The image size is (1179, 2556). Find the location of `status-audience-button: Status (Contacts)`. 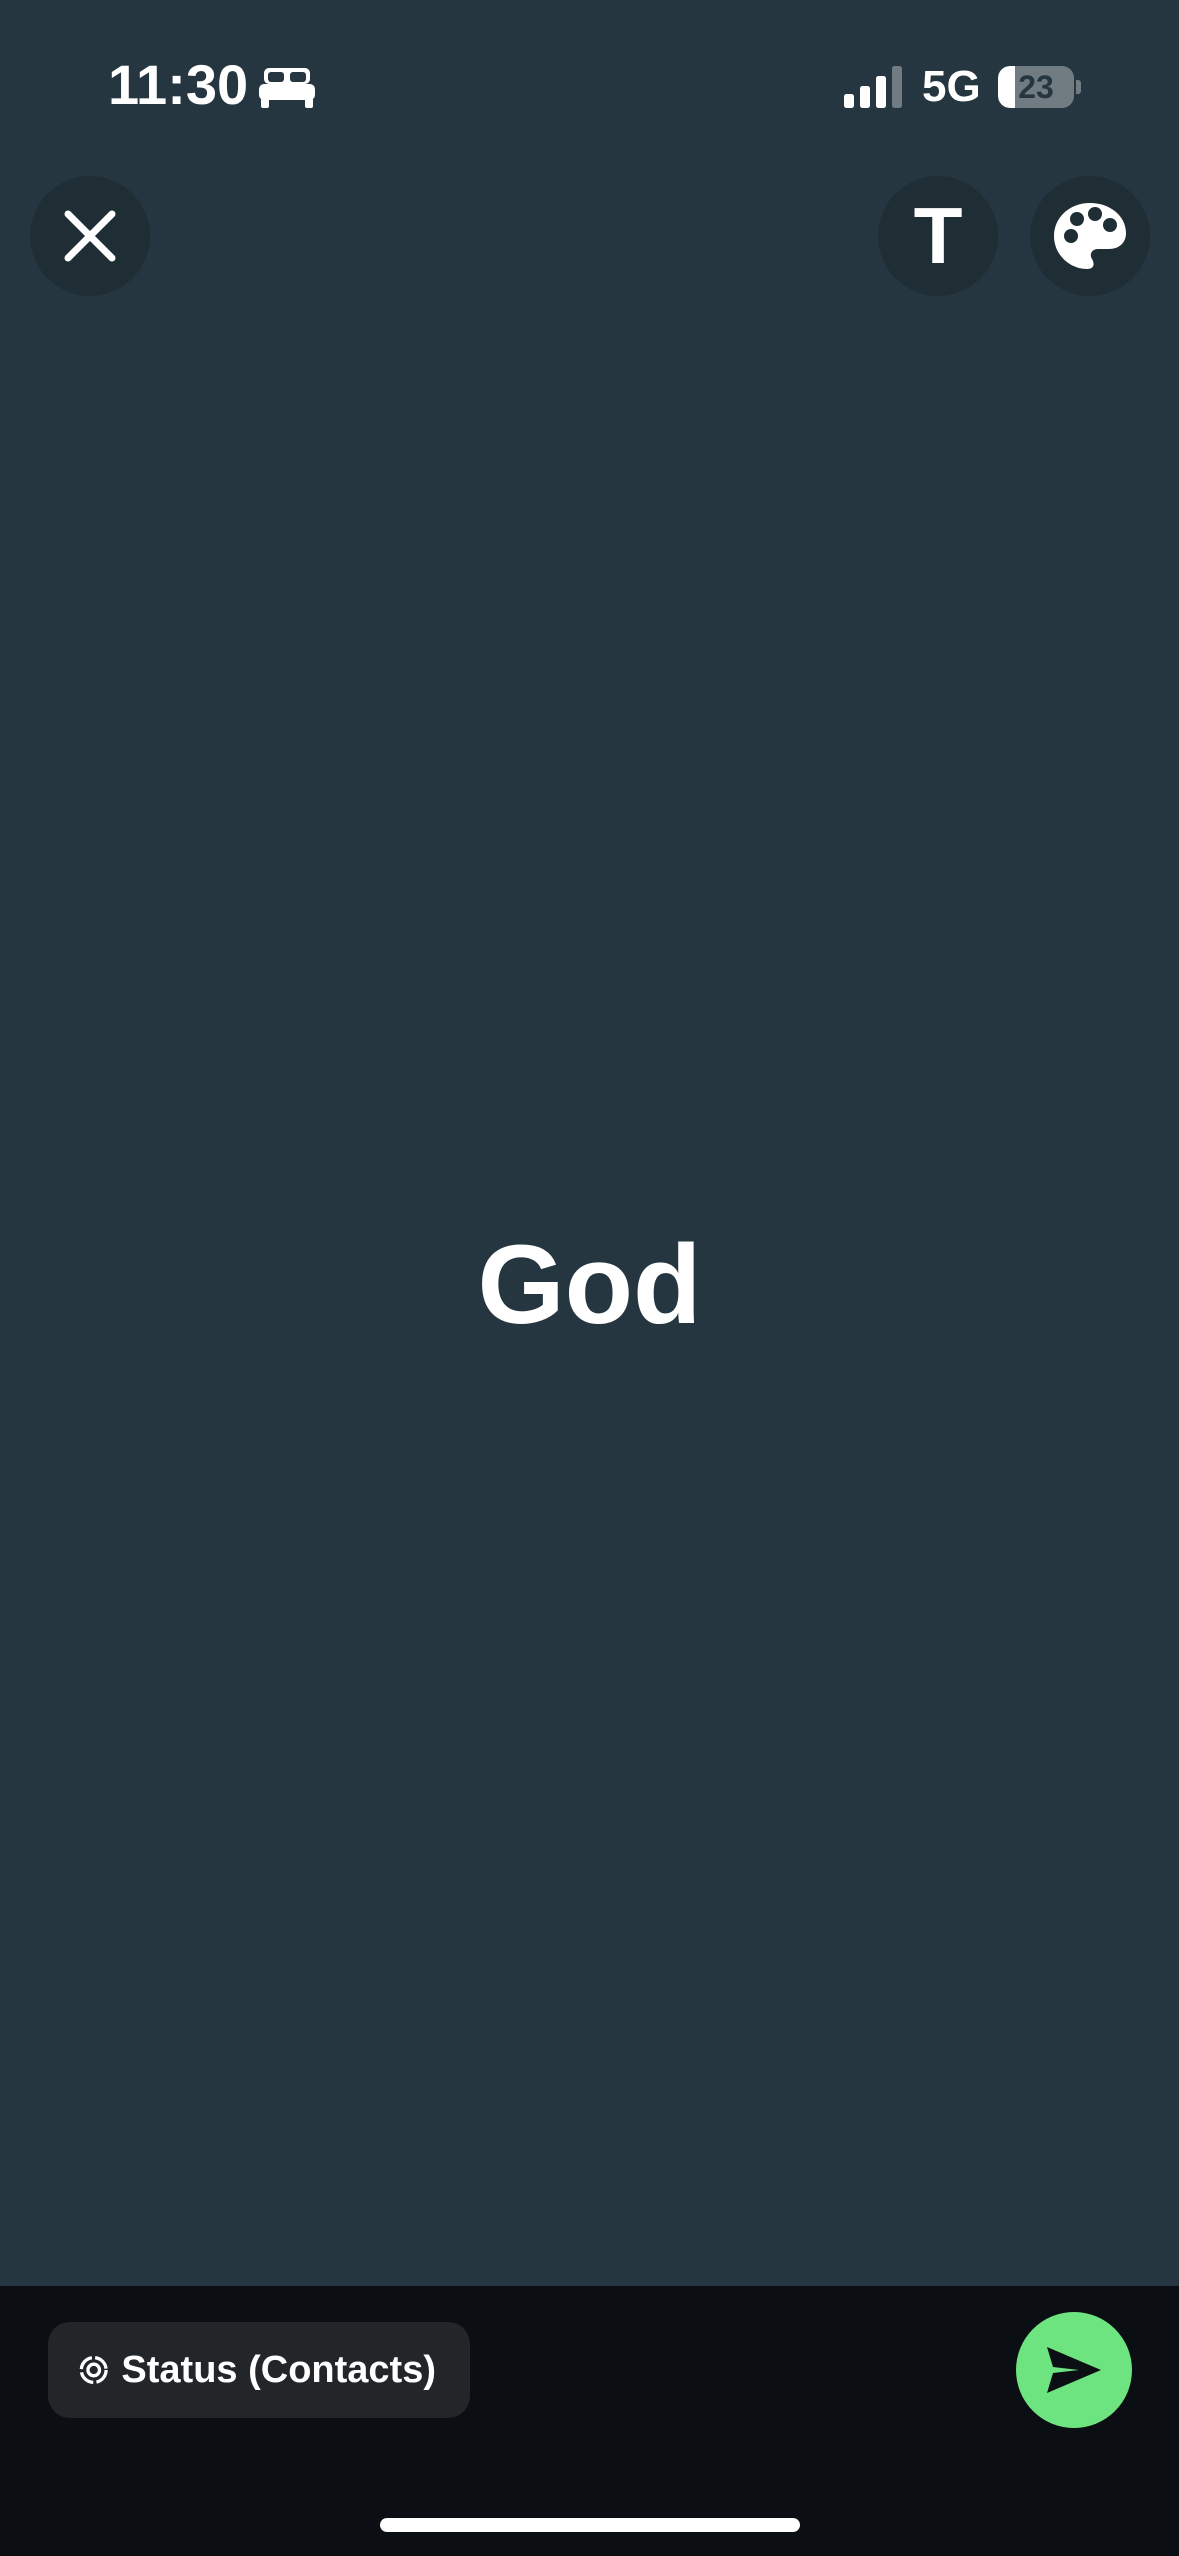

status-audience-button: Status (Contacts) is located at coordinates (259, 2370).